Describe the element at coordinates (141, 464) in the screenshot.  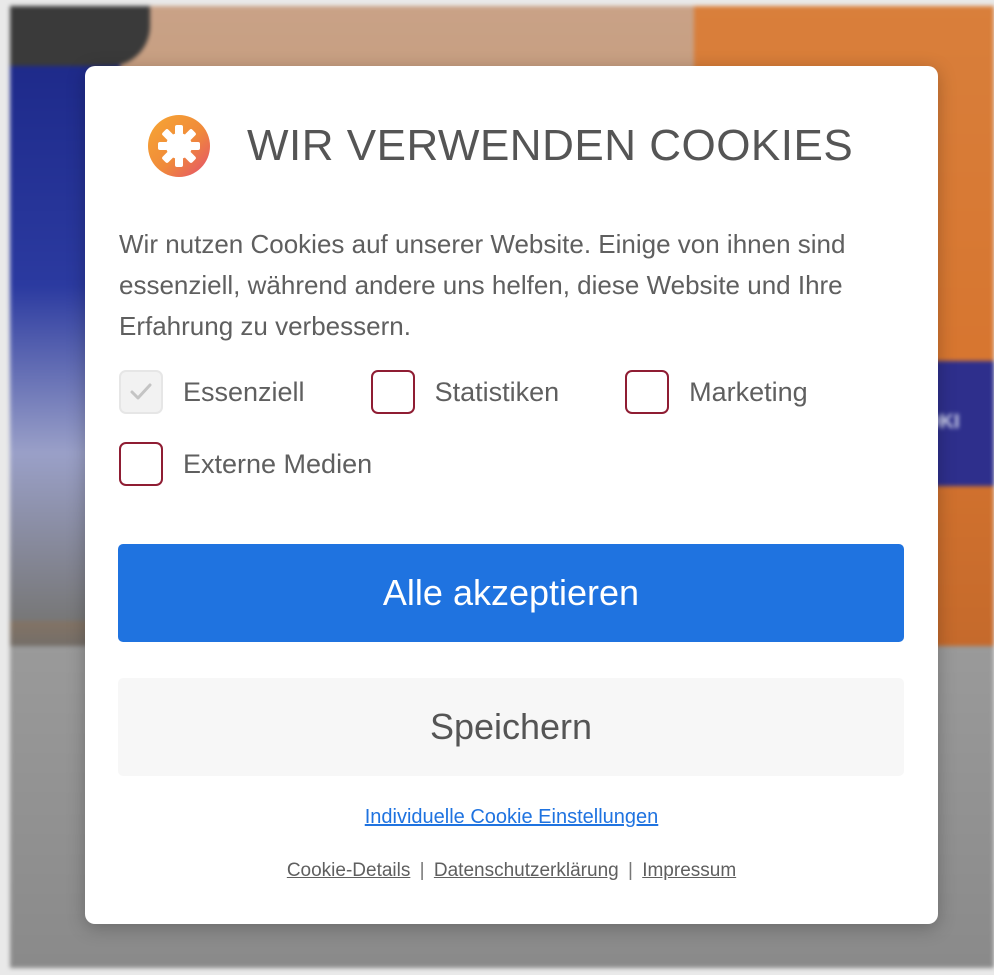
I see `checkbox-externe-medien-box` at that location.